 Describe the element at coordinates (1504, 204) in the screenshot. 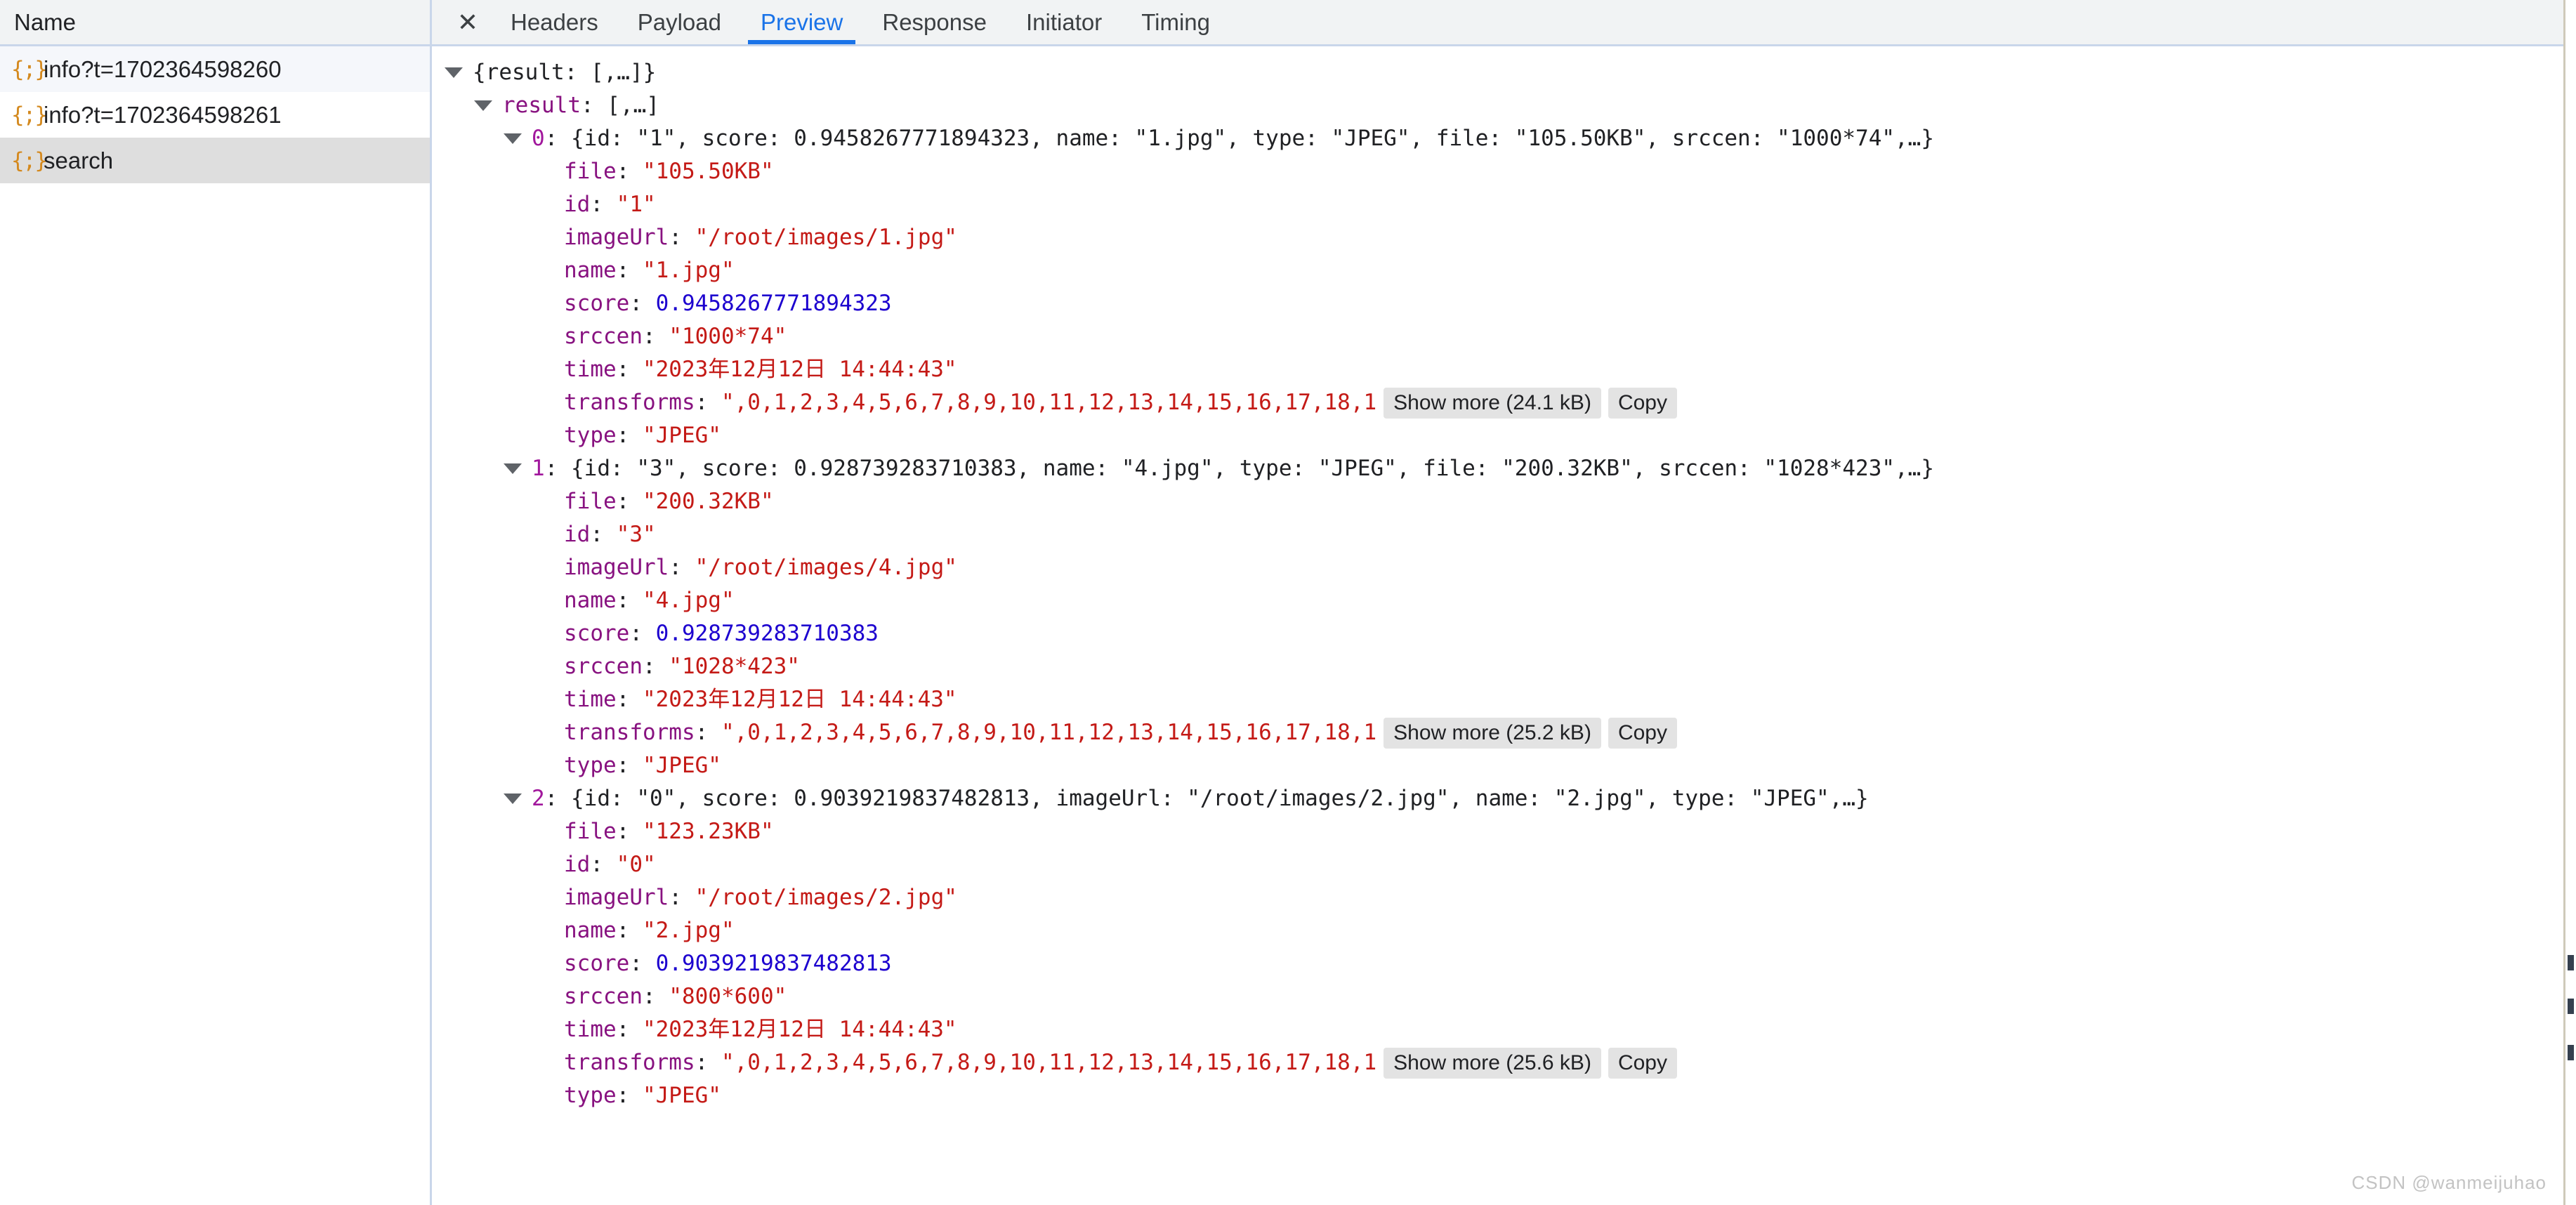

I see `tree-row-property-id: id: "1"` at that location.